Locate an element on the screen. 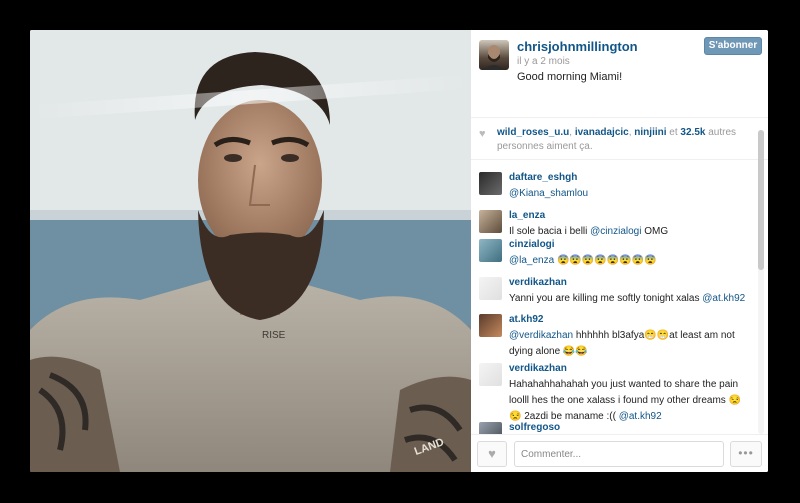  post-caption: Good morning Miami! is located at coordinates (570, 77).